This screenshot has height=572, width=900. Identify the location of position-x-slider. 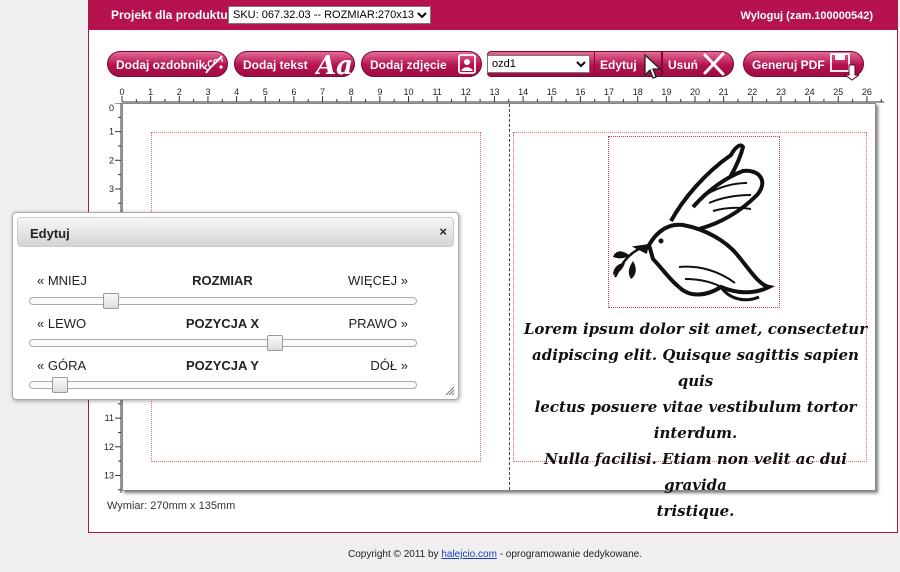
(223, 343).